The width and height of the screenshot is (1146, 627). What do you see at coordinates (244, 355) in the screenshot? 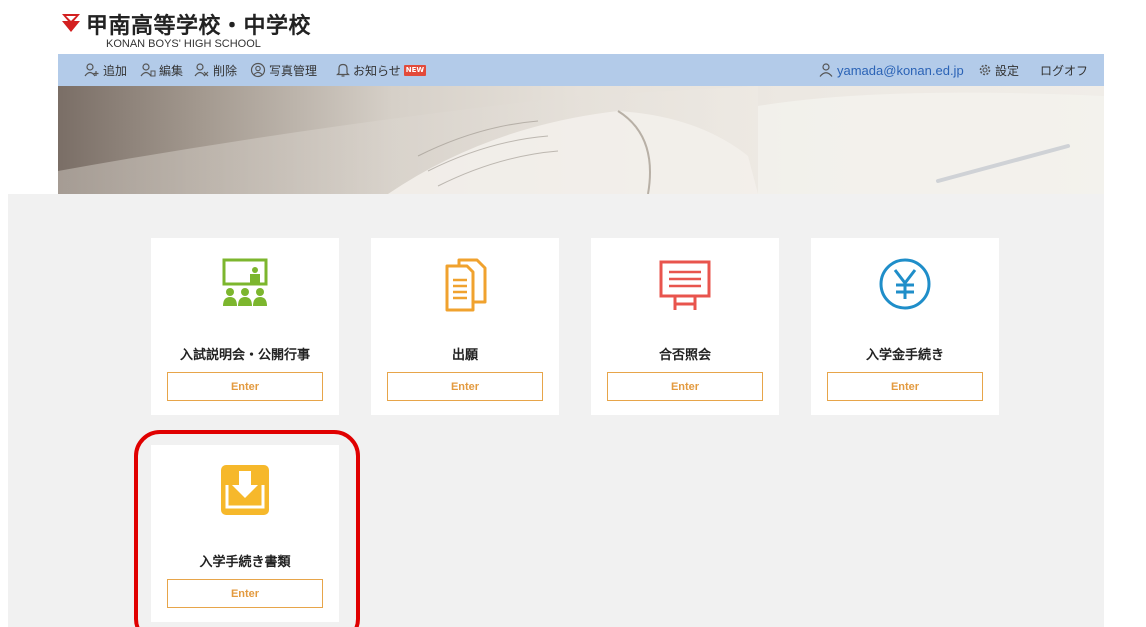
I see `card-title: 入試説明会・公開行事` at bounding box center [244, 355].